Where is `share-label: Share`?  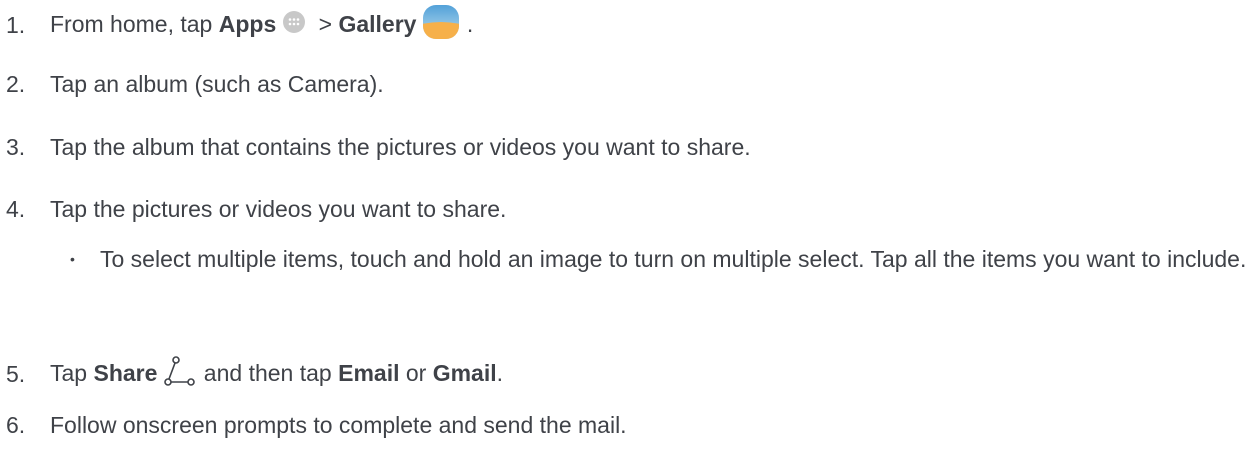 share-label: Share is located at coordinates (125, 372).